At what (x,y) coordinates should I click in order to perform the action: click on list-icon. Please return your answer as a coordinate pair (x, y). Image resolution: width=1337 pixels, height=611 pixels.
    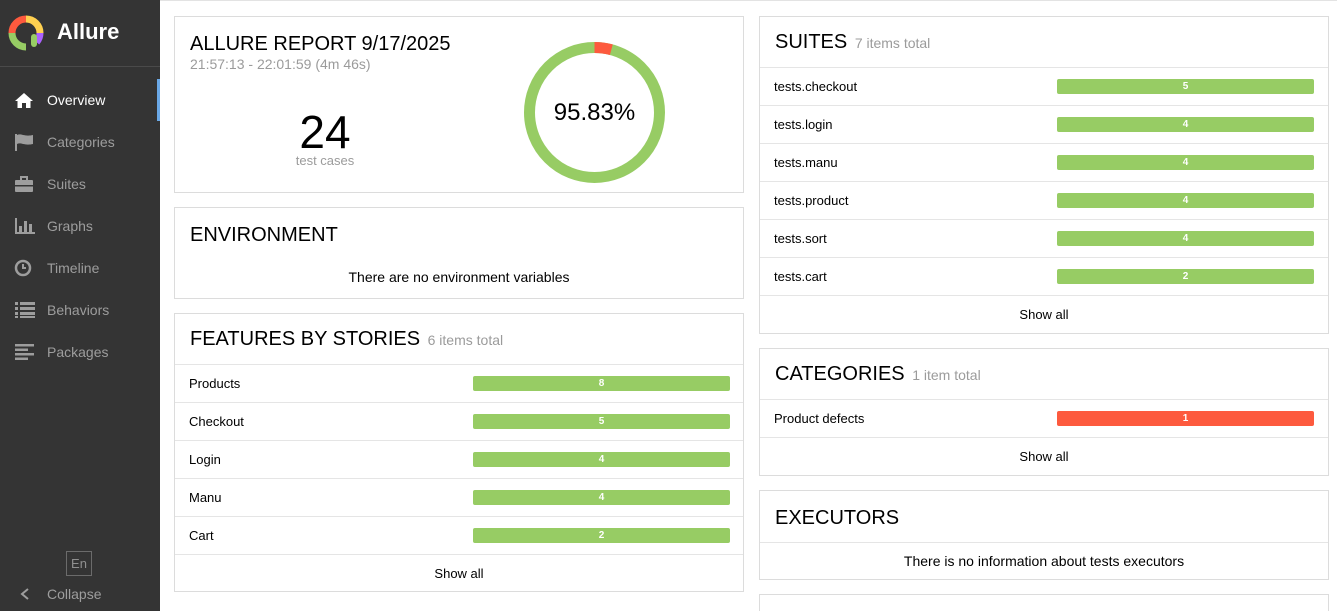
    Looking at the image, I should click on (25, 310).